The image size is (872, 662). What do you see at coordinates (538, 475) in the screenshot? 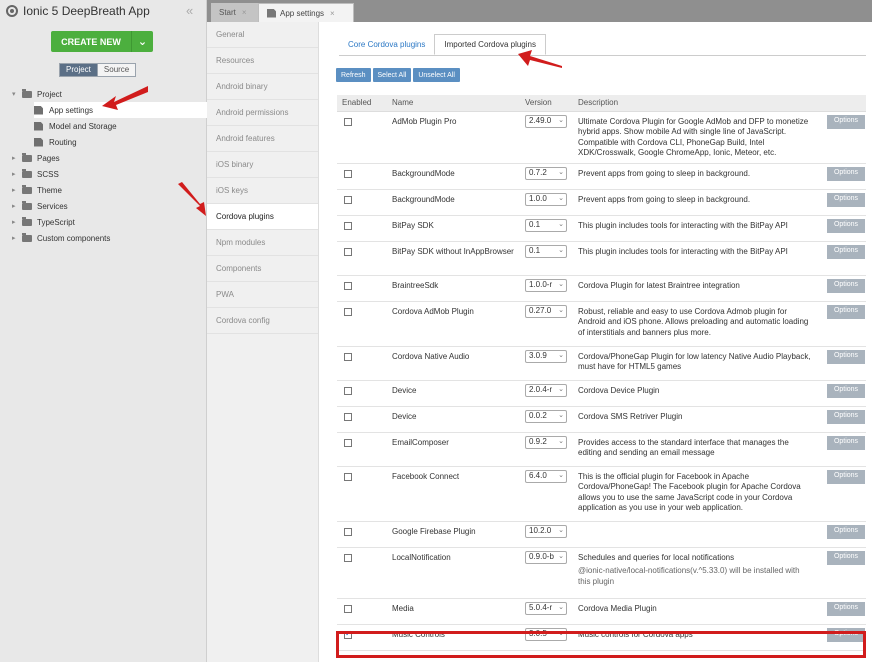
I see `version-value: 6.4.0` at bounding box center [538, 475].